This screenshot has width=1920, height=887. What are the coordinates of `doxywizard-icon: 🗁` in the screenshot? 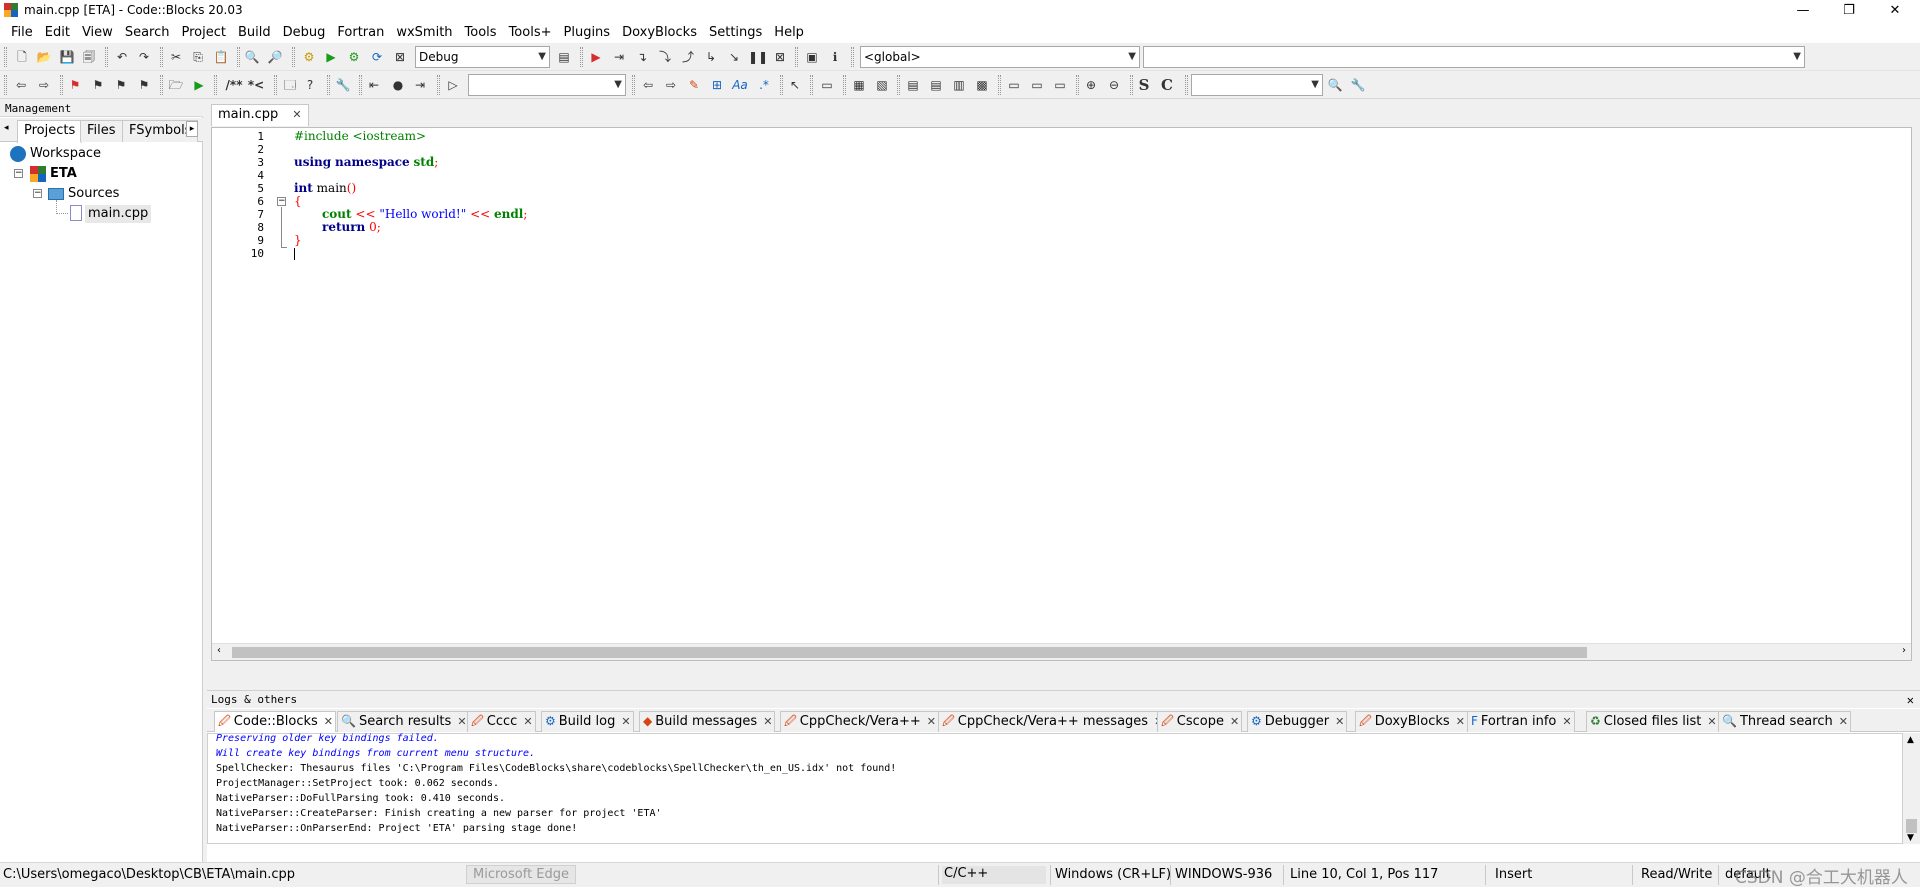 It's located at (176, 85).